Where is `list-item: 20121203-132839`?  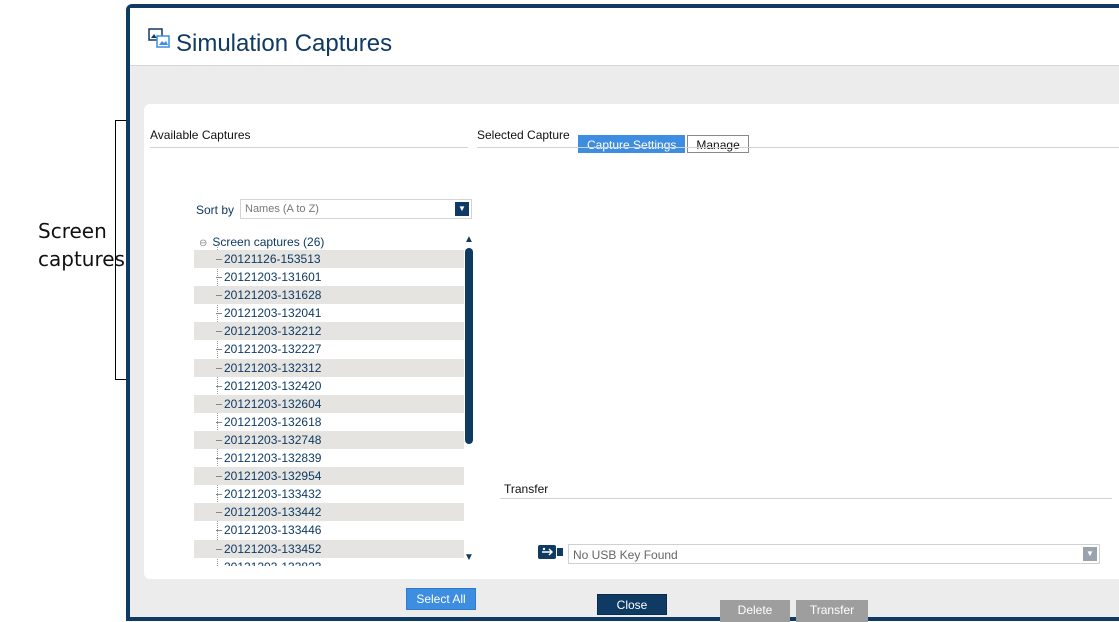
list-item: 20121203-132839 is located at coordinates (329, 458).